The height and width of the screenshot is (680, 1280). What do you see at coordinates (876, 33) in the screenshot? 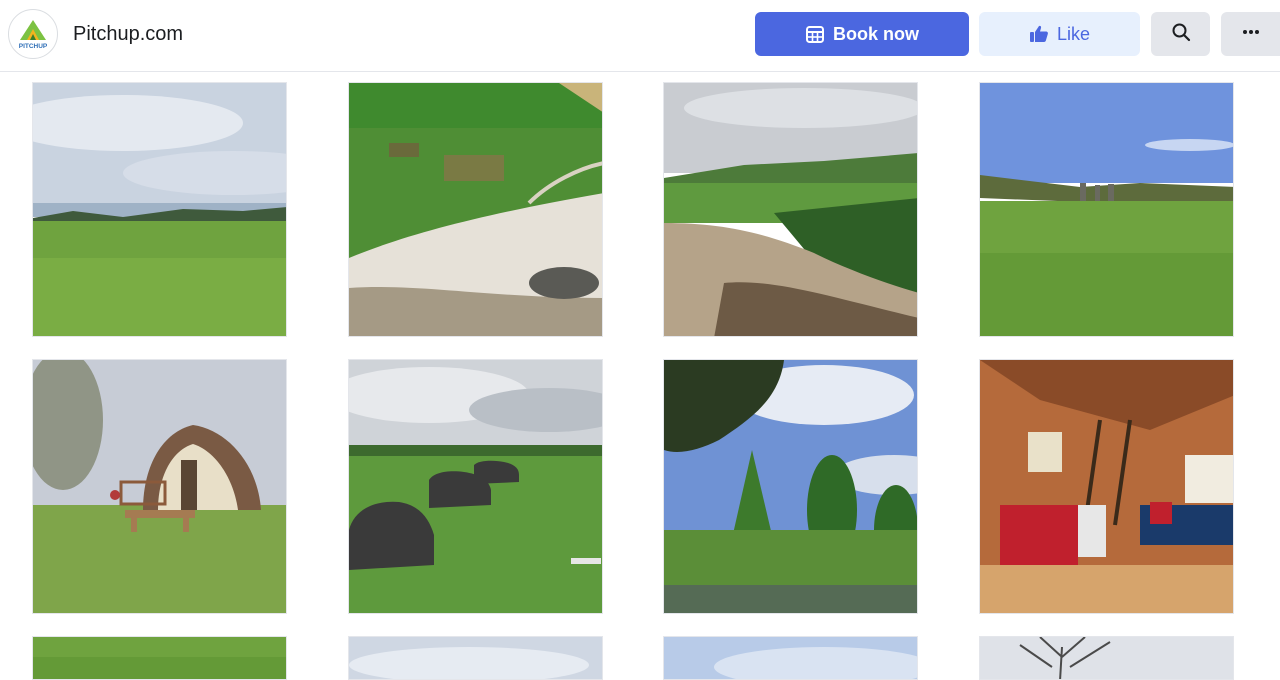
I see `book-now-label: Book now` at bounding box center [876, 33].